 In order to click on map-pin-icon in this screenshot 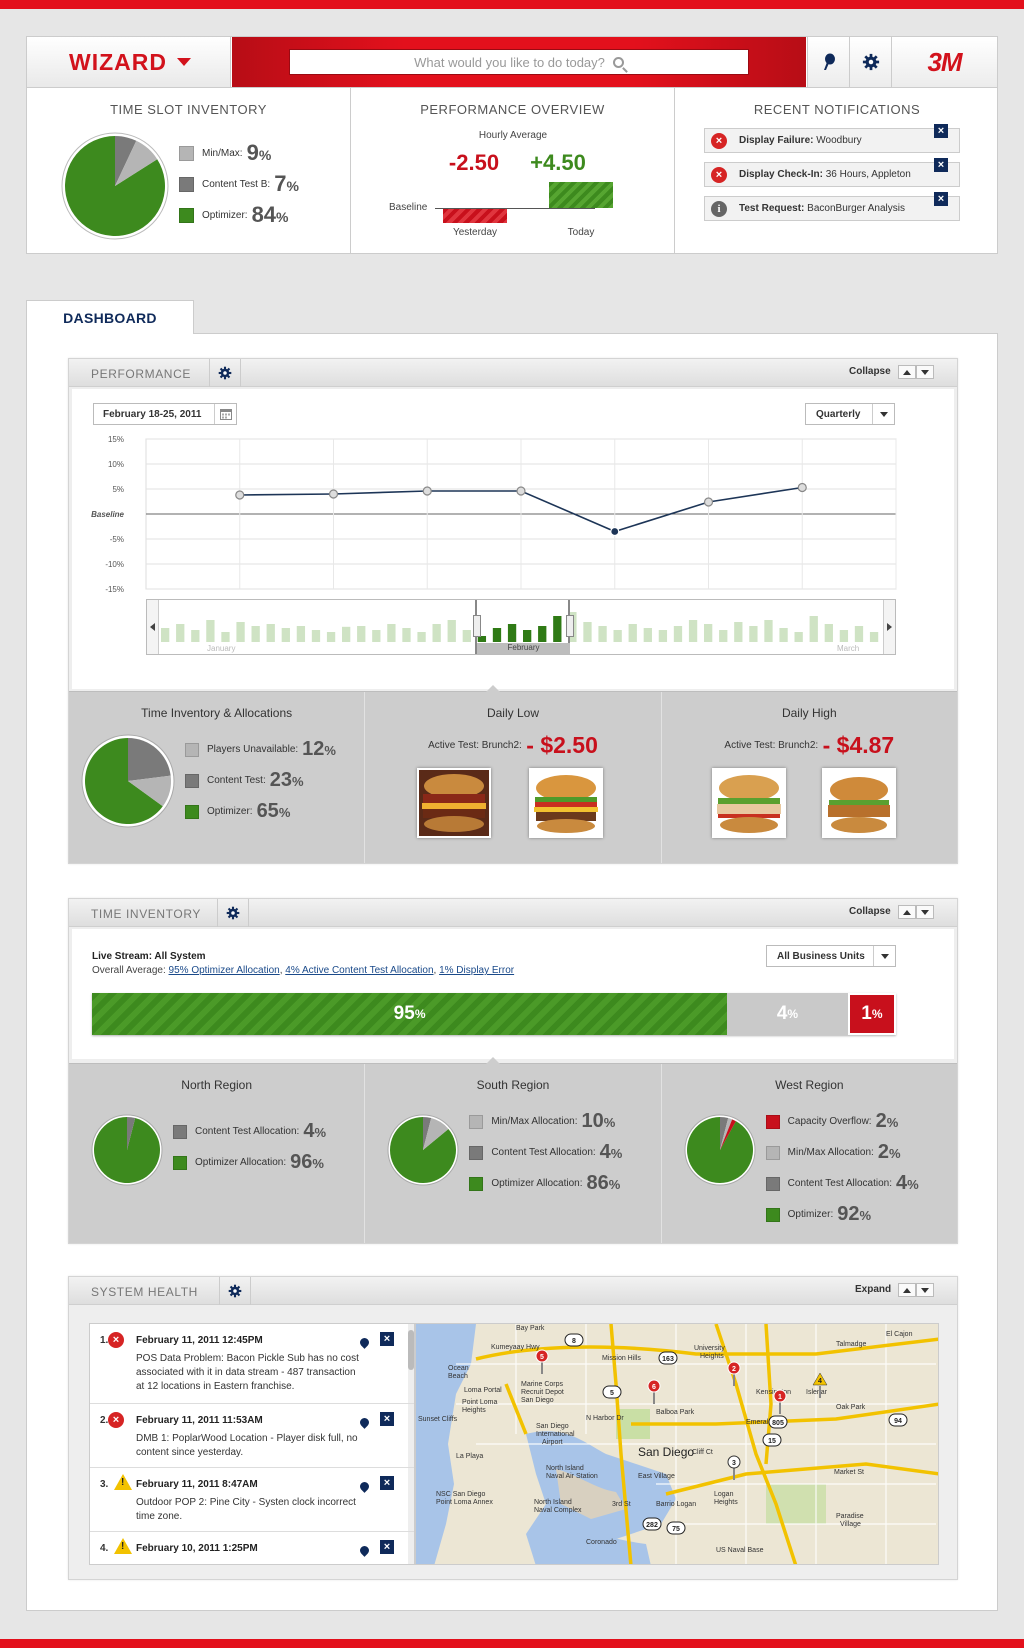, I will do `click(364, 1550)`.